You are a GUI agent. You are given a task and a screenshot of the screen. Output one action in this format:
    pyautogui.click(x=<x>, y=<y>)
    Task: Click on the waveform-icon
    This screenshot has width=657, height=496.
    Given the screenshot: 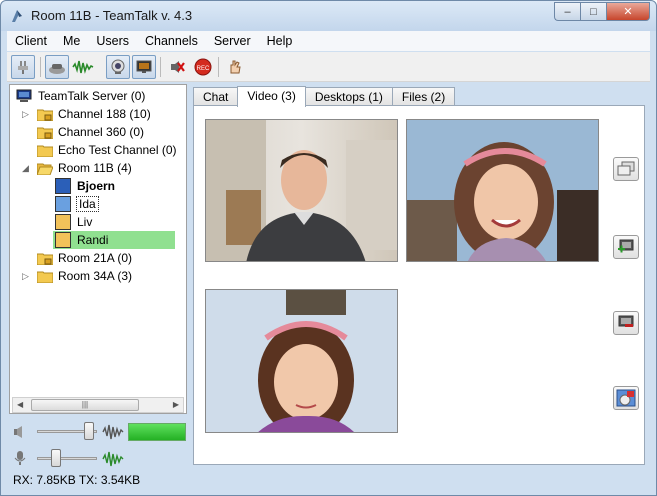 What is the action you would take?
    pyautogui.click(x=113, y=432)
    